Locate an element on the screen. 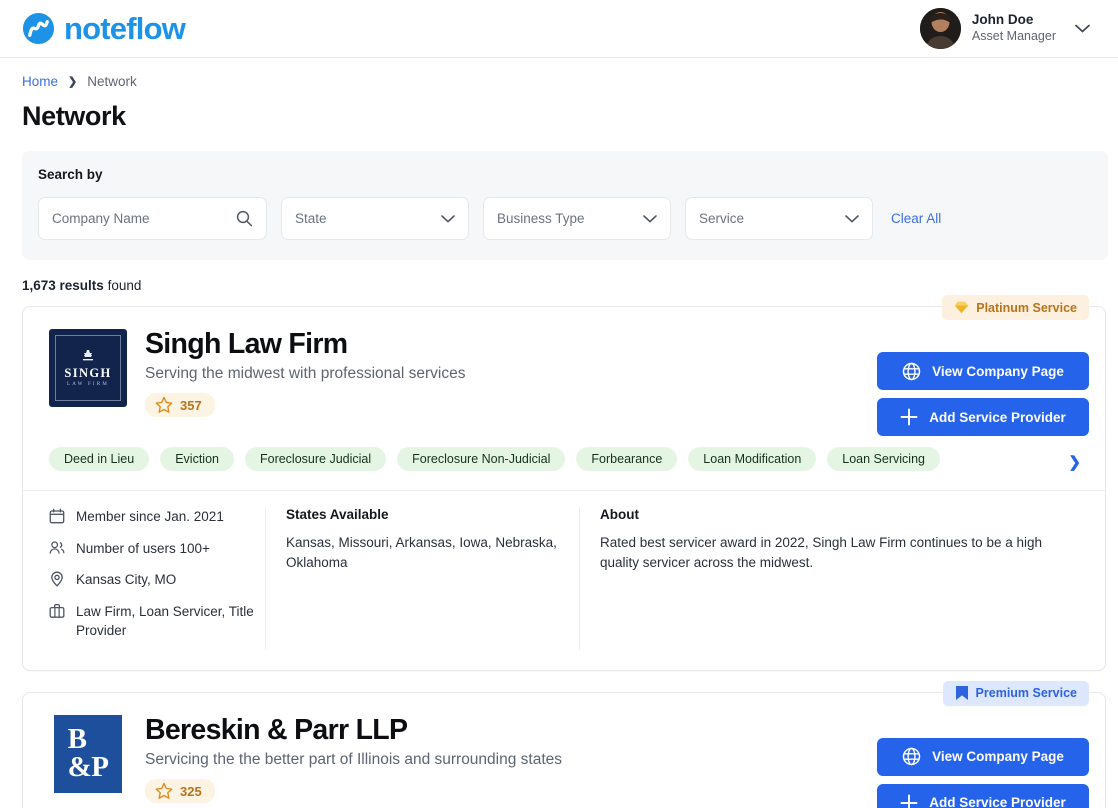  rating-value: 357 is located at coordinates (191, 405).